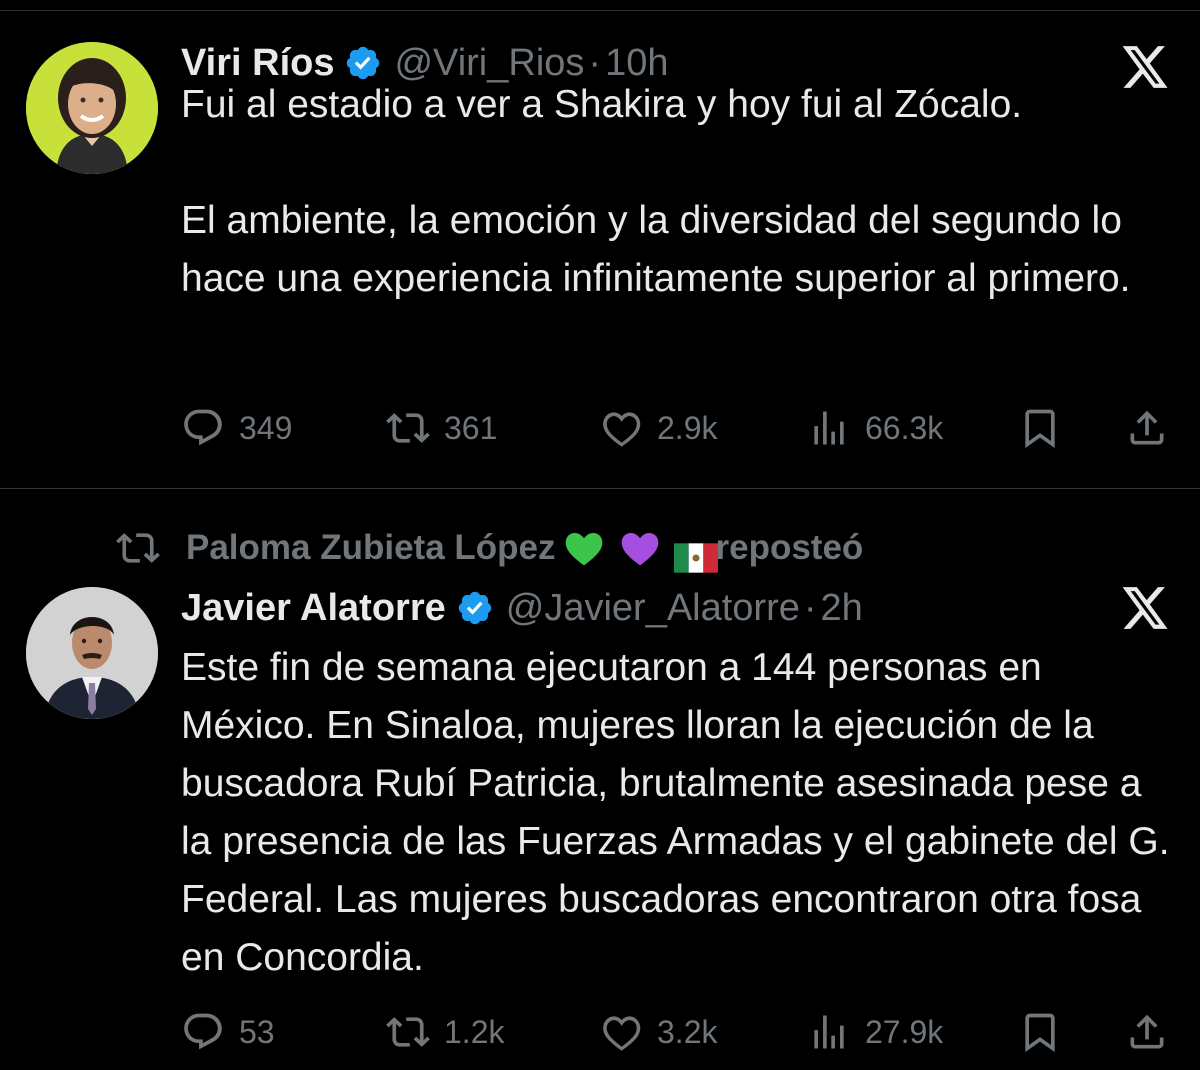 Image resolution: width=1200 pixels, height=1070 pixels. Describe the element at coordinates (695, 554) in the screenshot. I see `mexico-flag-emoji` at that location.